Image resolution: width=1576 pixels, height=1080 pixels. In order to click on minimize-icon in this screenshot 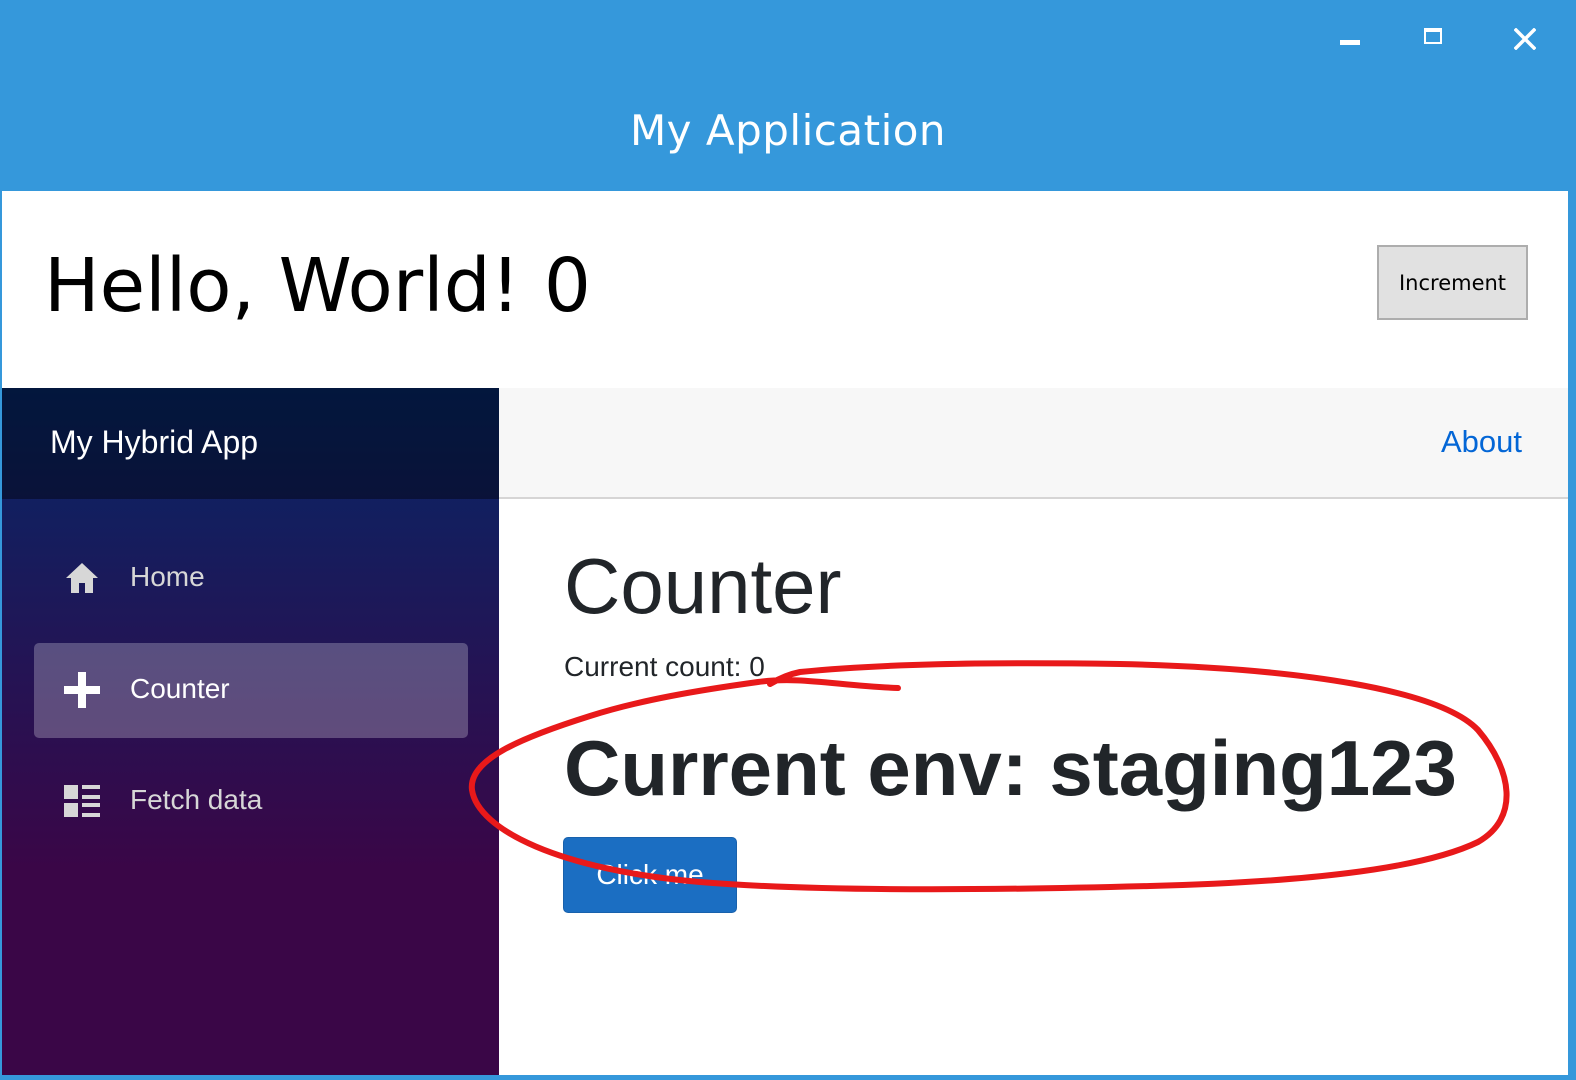, I will do `click(1350, 42)`.